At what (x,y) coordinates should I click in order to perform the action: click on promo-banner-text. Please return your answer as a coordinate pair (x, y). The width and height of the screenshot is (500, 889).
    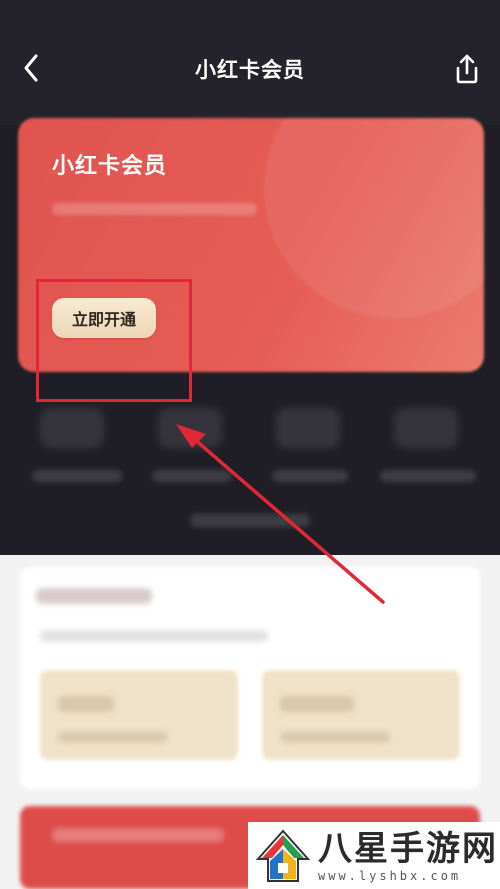
    Looking at the image, I should click on (138, 835).